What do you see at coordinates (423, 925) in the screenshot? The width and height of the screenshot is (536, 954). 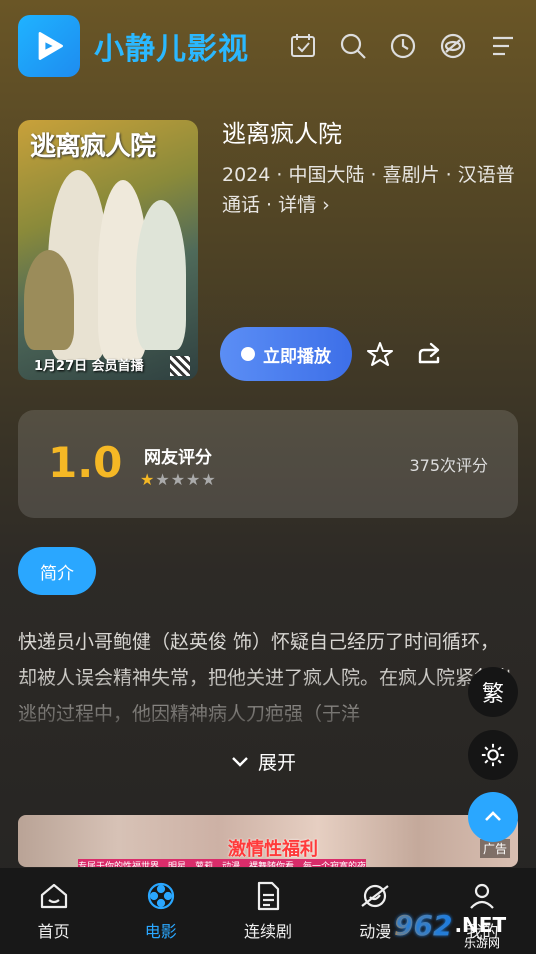 I see `watermark-number: 962` at bounding box center [423, 925].